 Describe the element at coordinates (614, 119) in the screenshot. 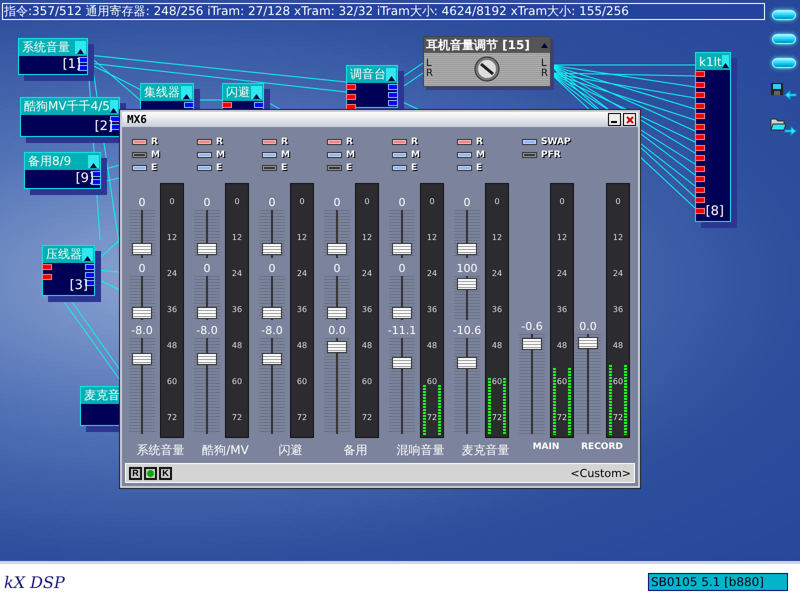

I see `minimize-button` at that location.